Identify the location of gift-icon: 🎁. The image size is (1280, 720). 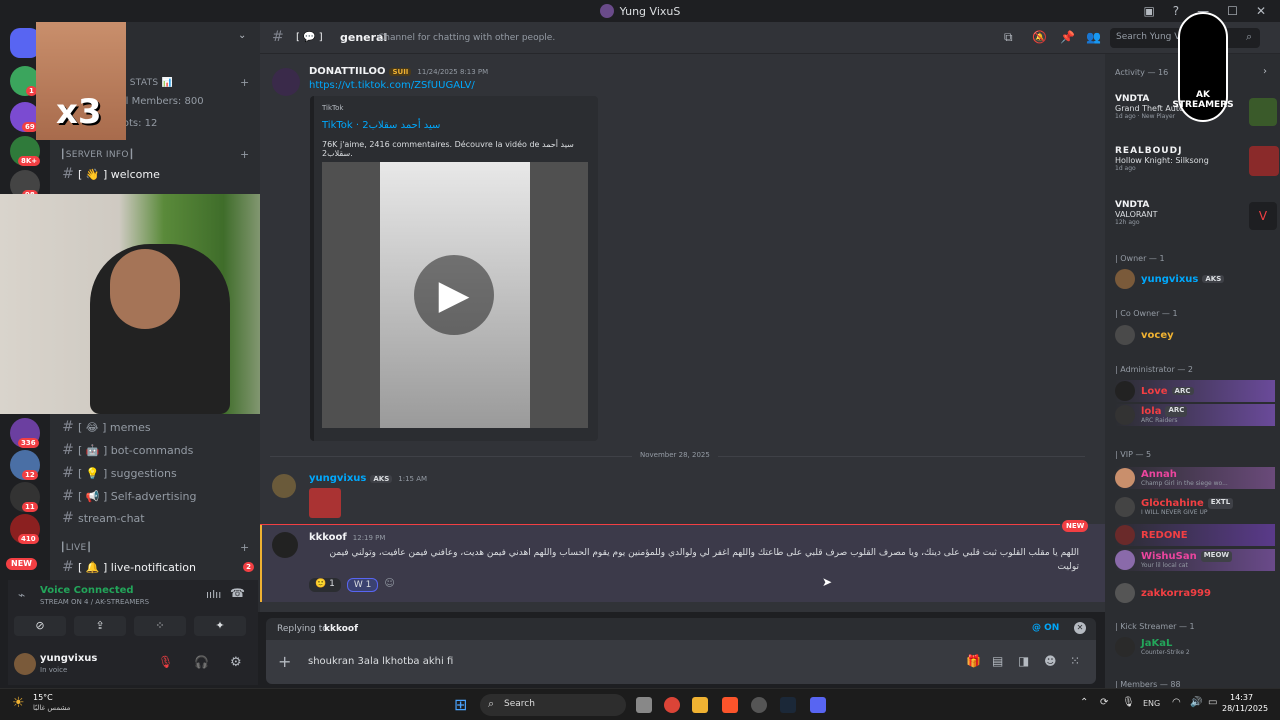
(973, 661).